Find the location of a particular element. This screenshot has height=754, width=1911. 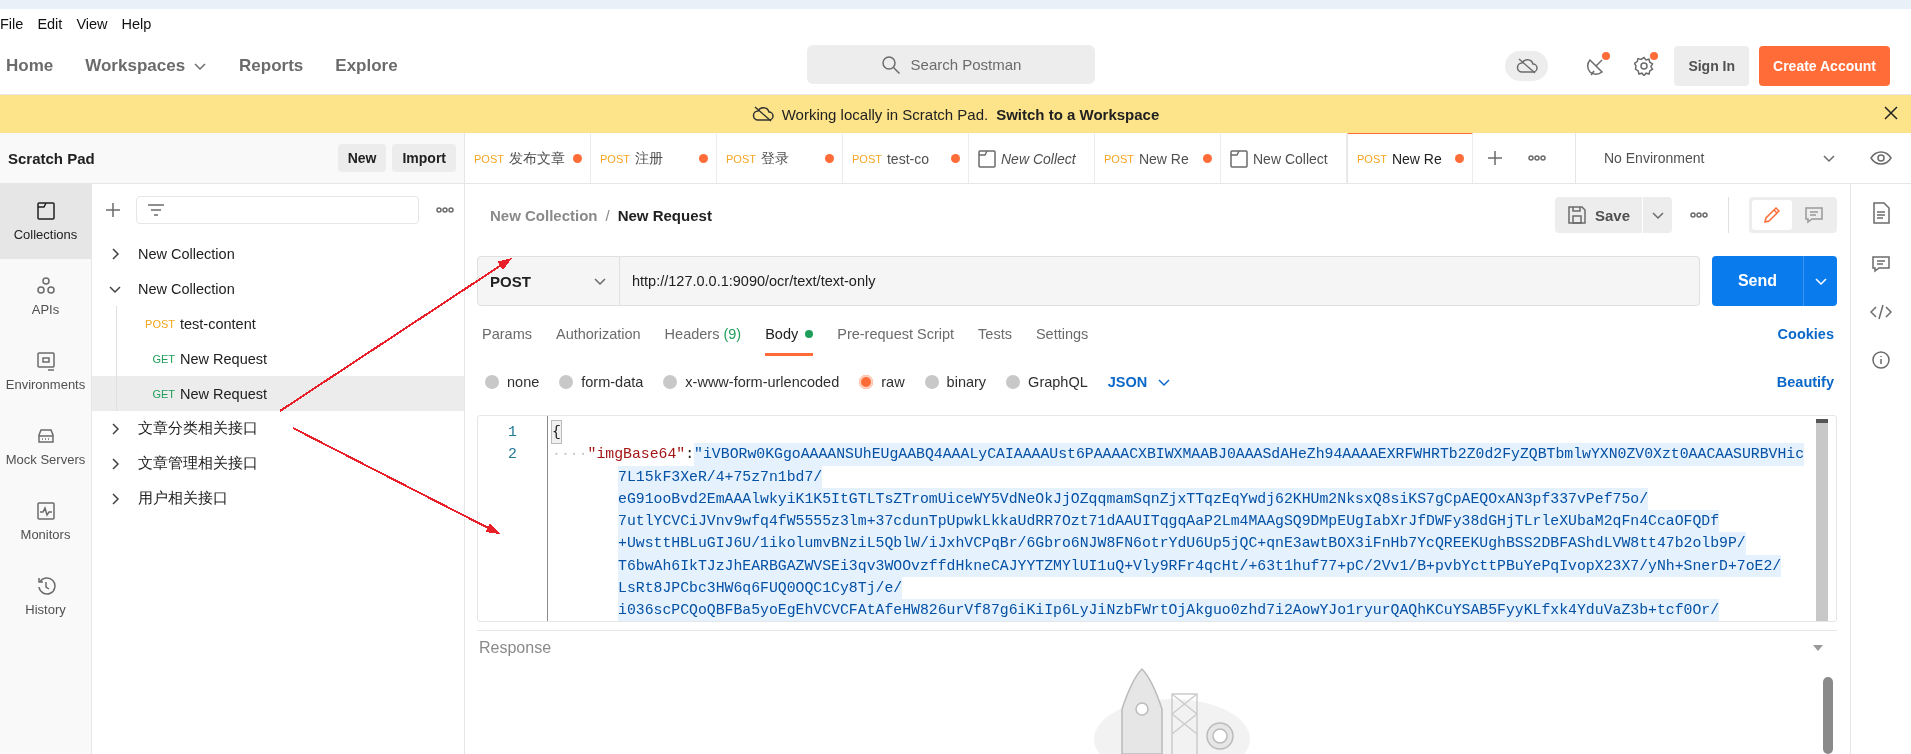

json-value: i036scPCQoQBFBa5yoEgEhVCVCFAtAfeHW826urVf87g6iKiIp6LyJiNzbFWrtOjAkguo0zhd7i2AowYJo1ryurQAQhKCuYSAB5FyyKLfxk4YduVaZ3b+tcf0Or/ is located at coordinates (1169, 610).